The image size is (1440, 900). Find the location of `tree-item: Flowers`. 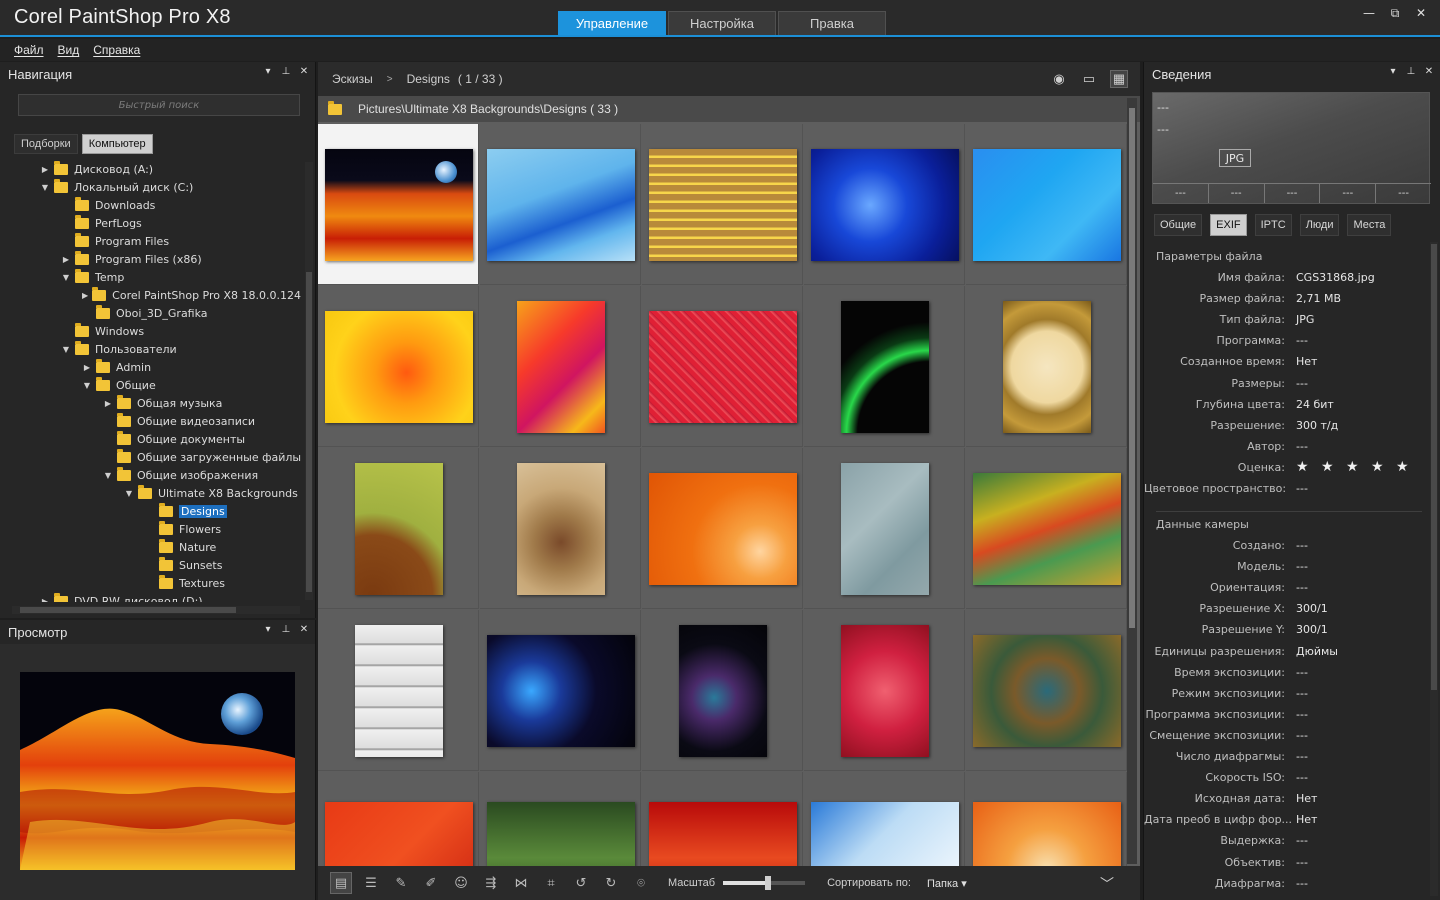

tree-item: Flowers is located at coordinates (152, 529).